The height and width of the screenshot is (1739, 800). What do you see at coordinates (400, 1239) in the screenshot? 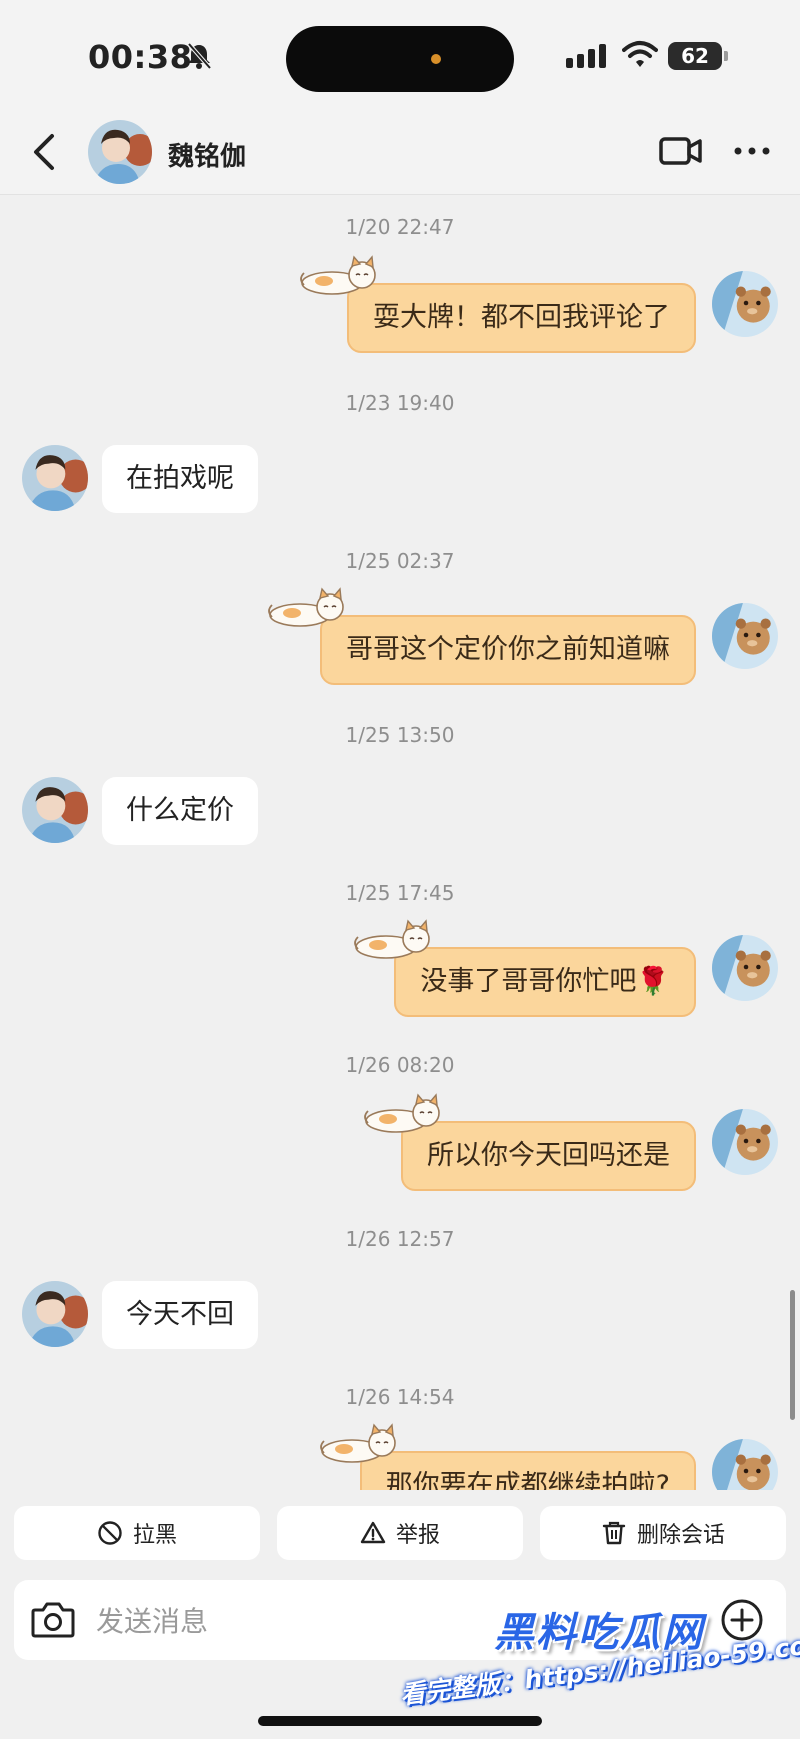
I see `message-timestamp: 1/26 12:57` at bounding box center [400, 1239].